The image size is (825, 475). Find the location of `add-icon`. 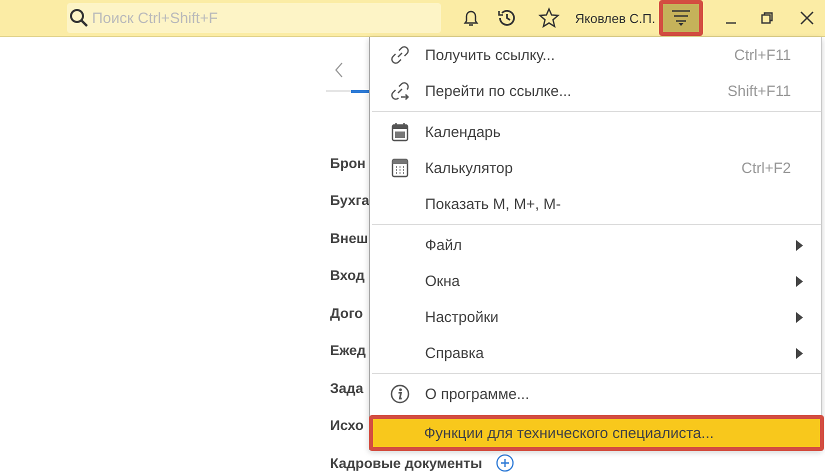

add-icon is located at coordinates (505, 463).